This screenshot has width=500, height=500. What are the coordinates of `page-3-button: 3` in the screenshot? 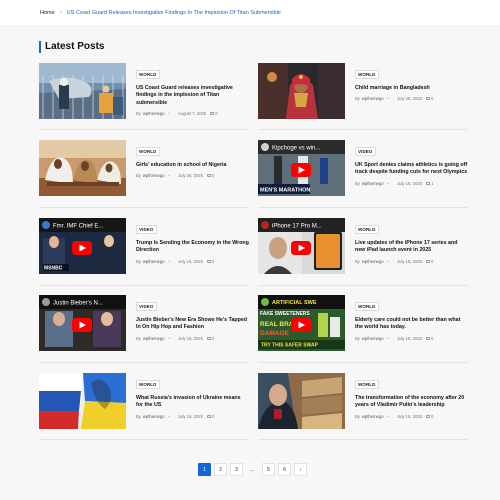 It's located at (236, 469).